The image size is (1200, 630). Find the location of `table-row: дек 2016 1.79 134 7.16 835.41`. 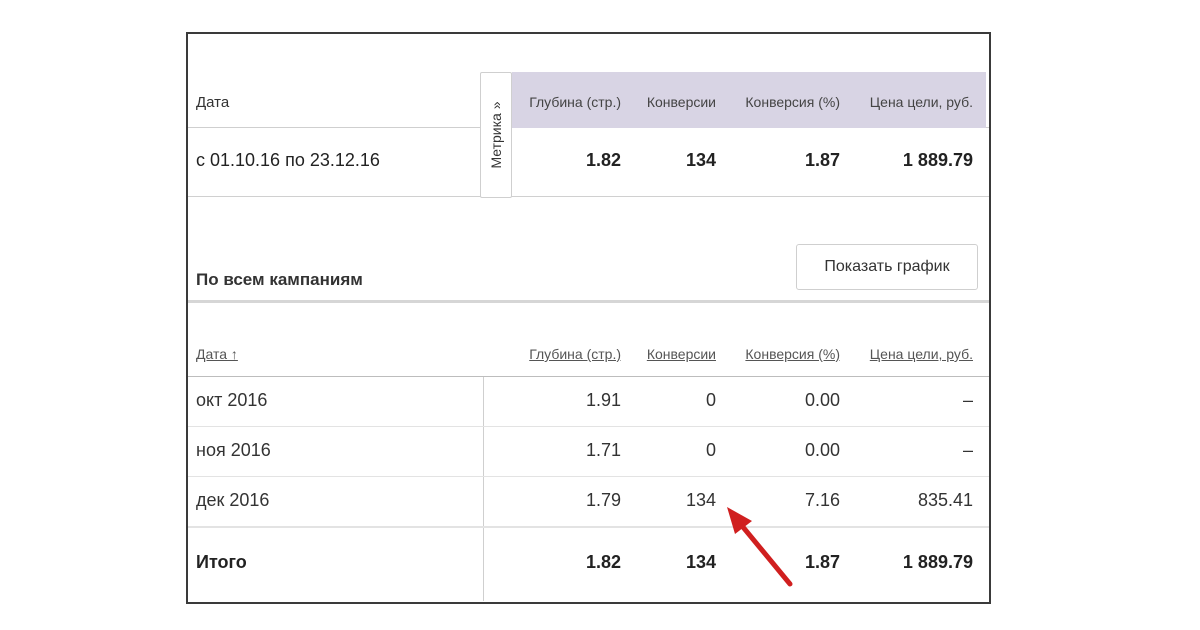

table-row: дек 2016 1.79 134 7.16 835.41 is located at coordinates (588, 502).